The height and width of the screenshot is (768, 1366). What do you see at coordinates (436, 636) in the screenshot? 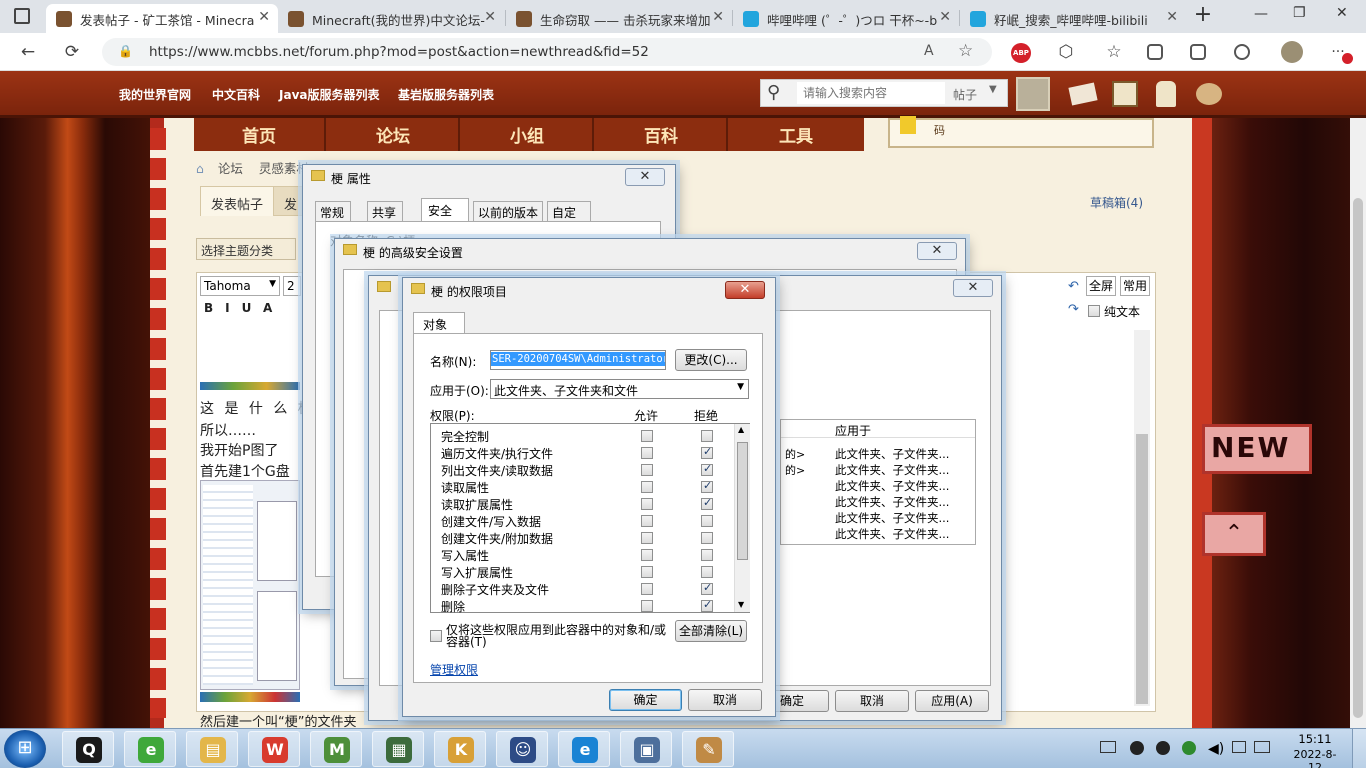
I see `apply-only-to-container-checkbox` at bounding box center [436, 636].